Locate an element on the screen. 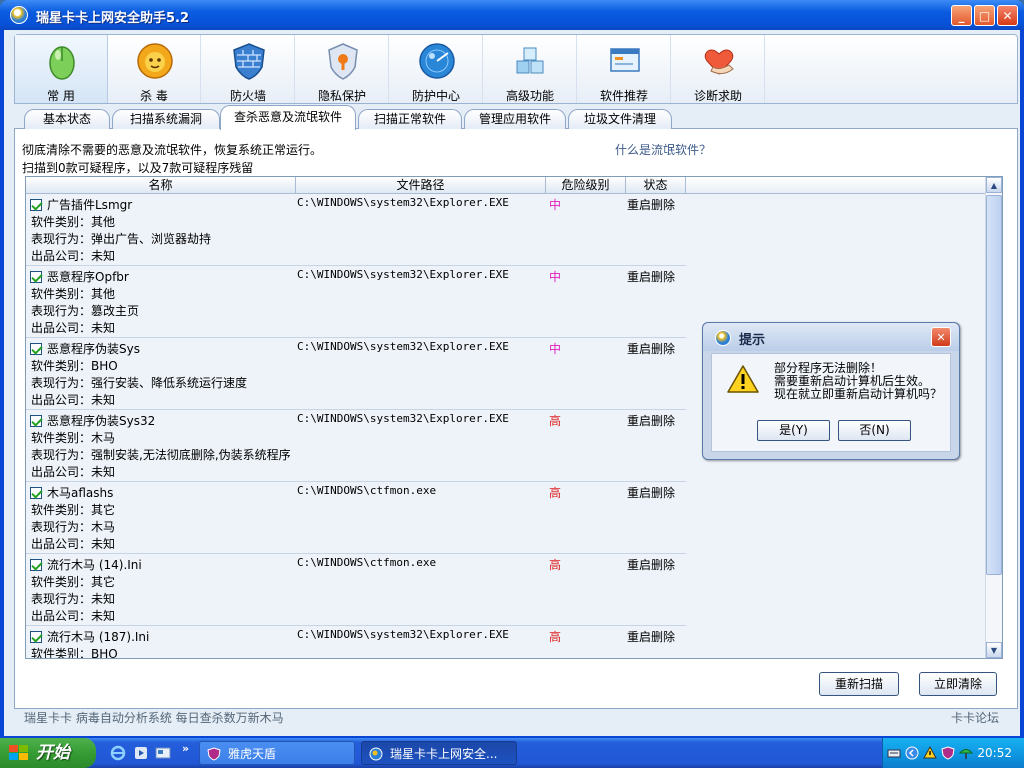 The image size is (1024, 768). mouse-icon is located at coordinates (62, 63).